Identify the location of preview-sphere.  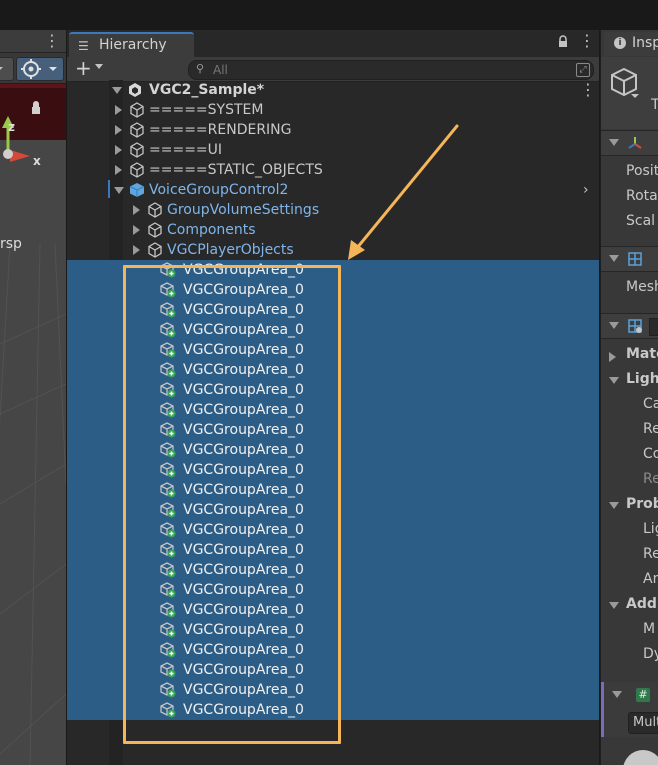
(640, 757).